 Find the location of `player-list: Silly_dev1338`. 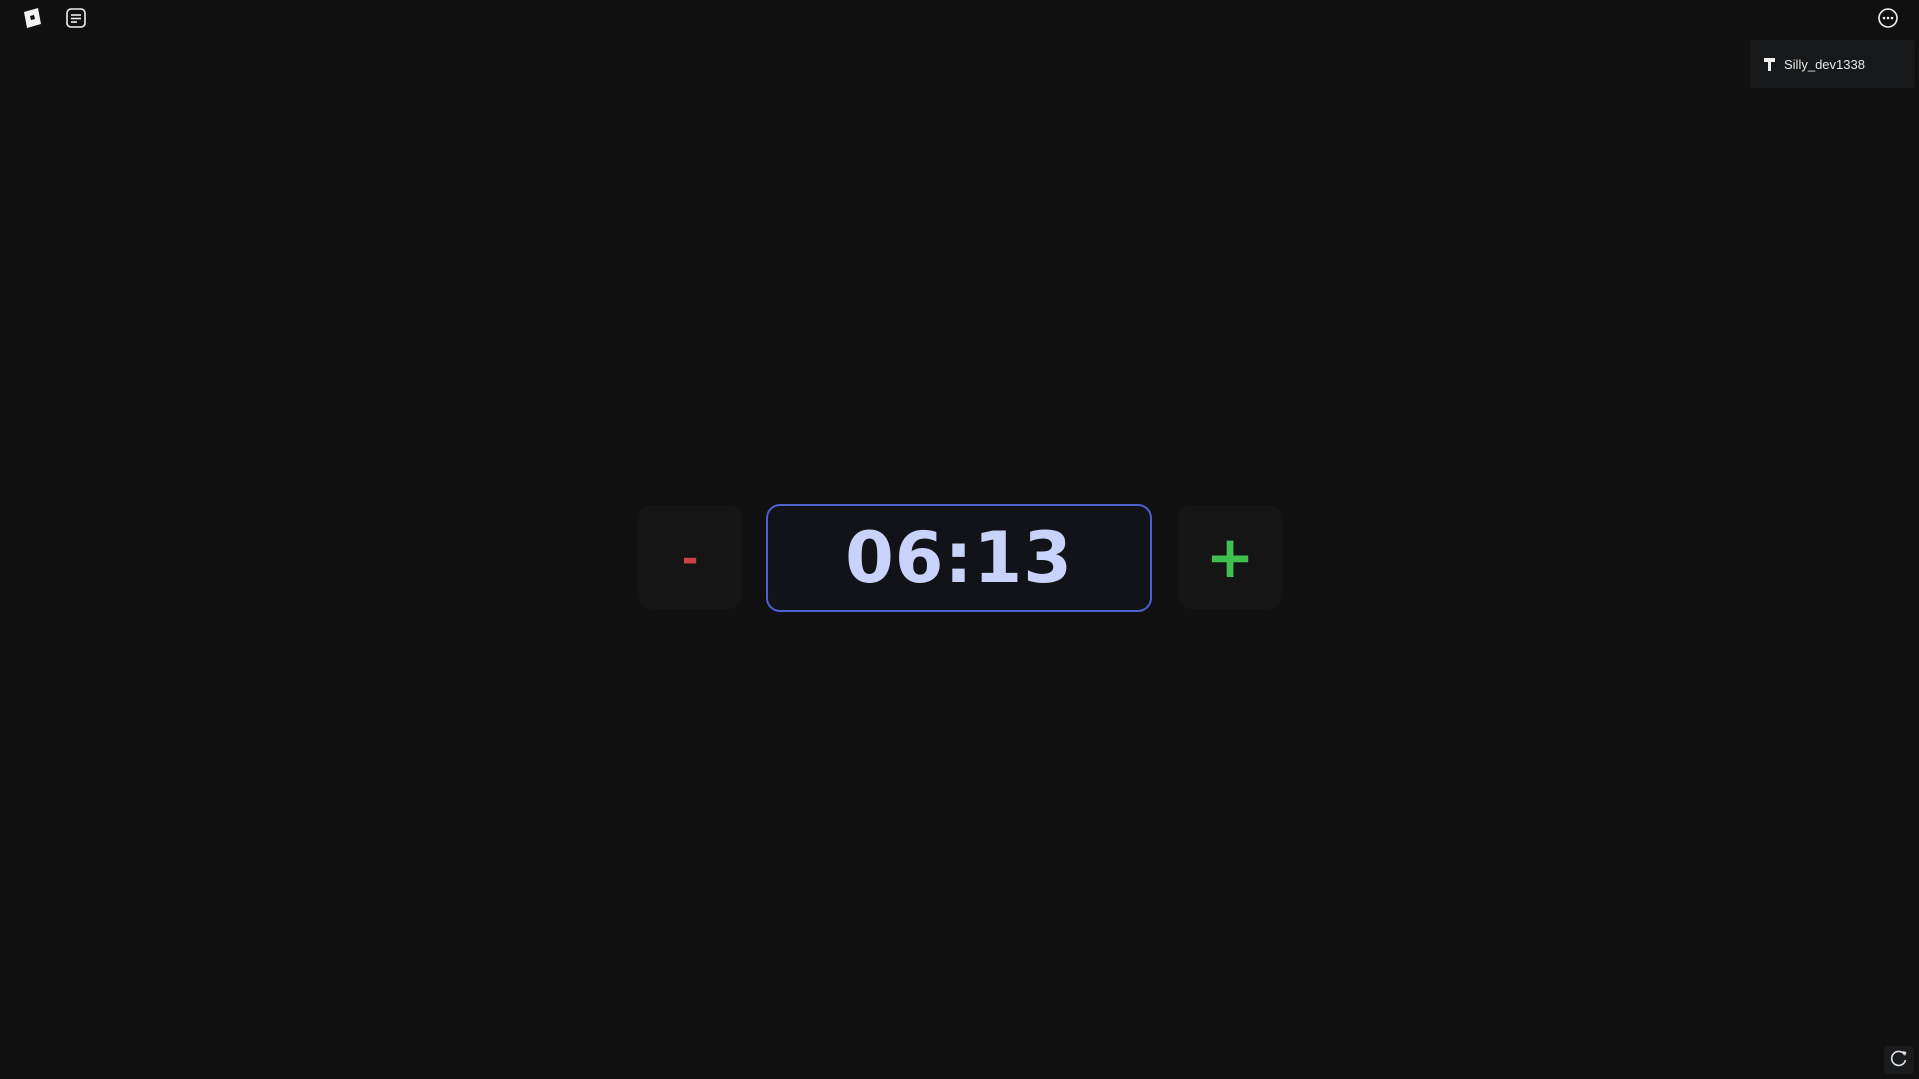

player-list: Silly_dev1338 is located at coordinates (1832, 64).